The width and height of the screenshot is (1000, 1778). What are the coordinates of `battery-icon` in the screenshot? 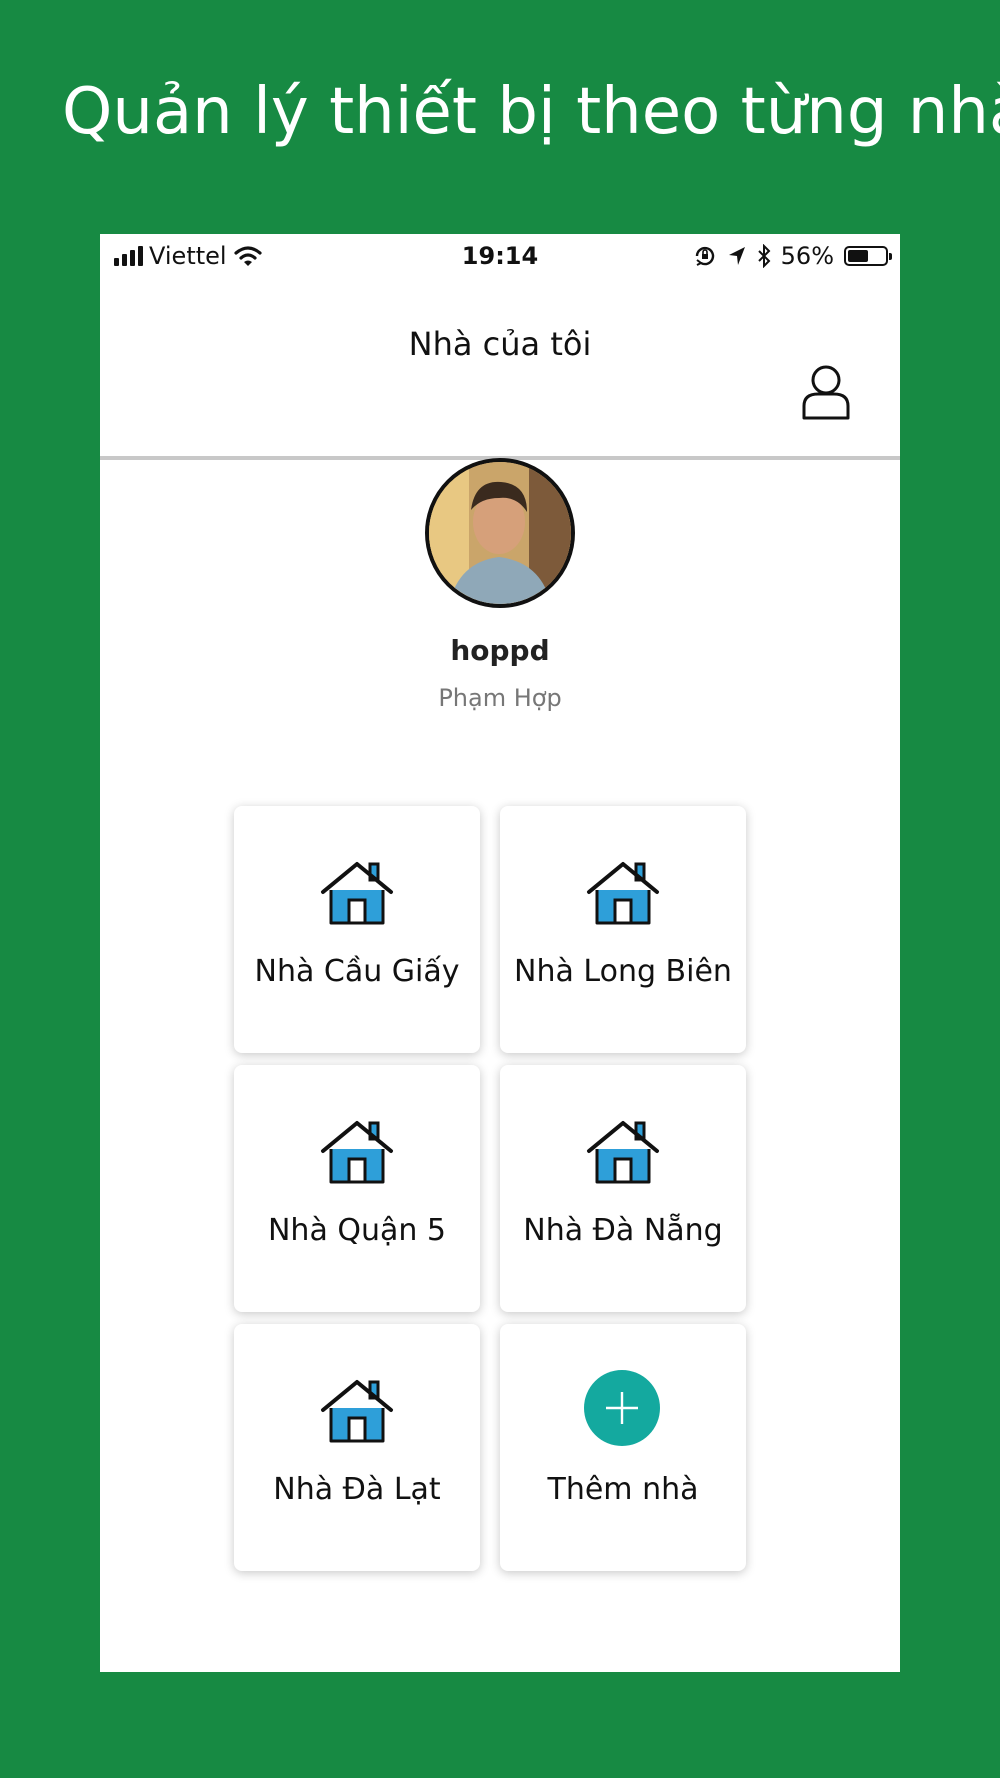 It's located at (868, 256).